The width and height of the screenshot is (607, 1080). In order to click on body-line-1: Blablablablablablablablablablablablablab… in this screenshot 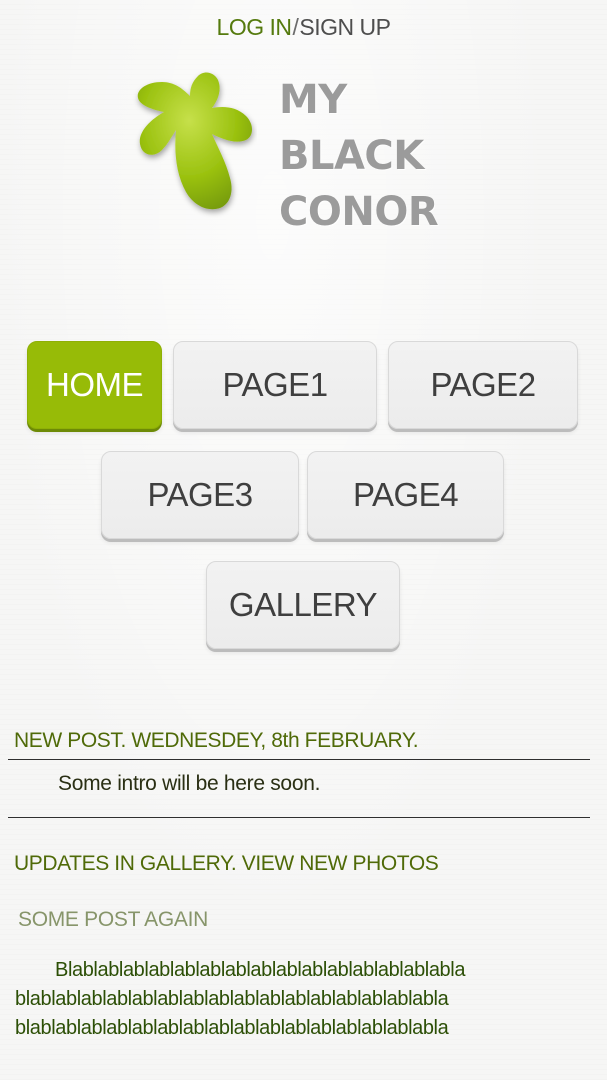, I will do `click(300, 970)`.